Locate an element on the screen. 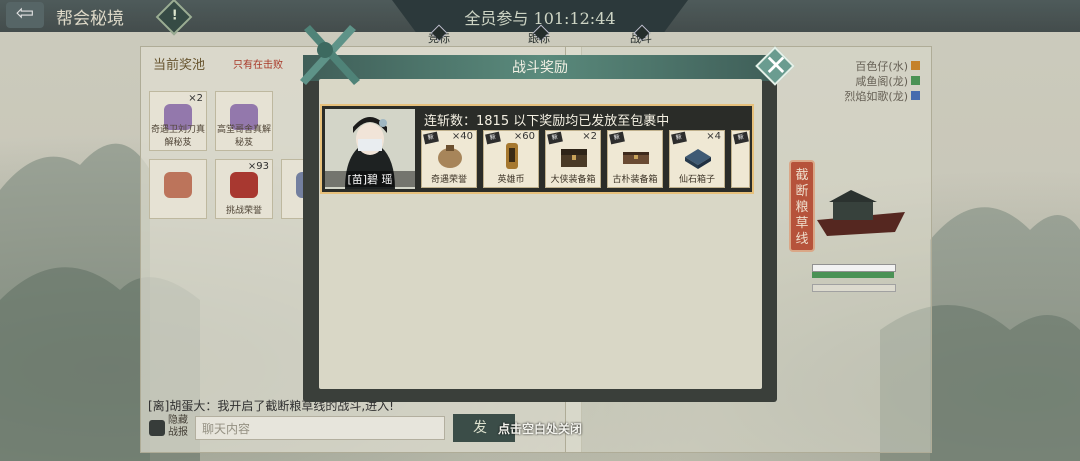 The image size is (1080, 461). reward-item: 新 ×4 仙石箱子 is located at coordinates (697, 159).